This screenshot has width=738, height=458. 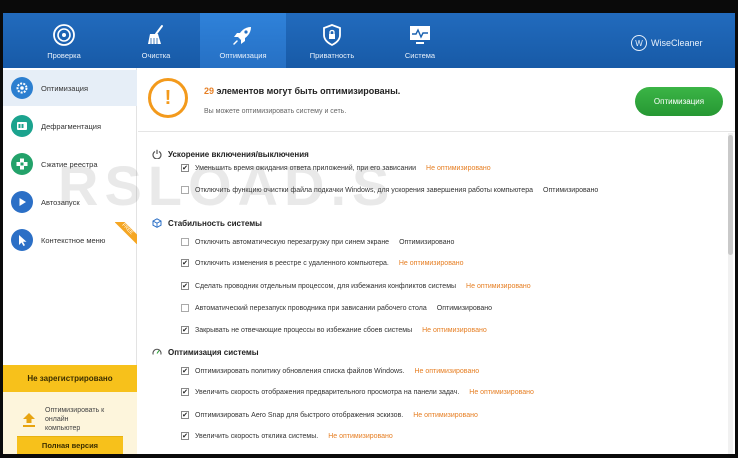 What do you see at coordinates (60, 202) in the screenshot?
I see `sidebar-item-label: Автозапуск` at bounding box center [60, 202].